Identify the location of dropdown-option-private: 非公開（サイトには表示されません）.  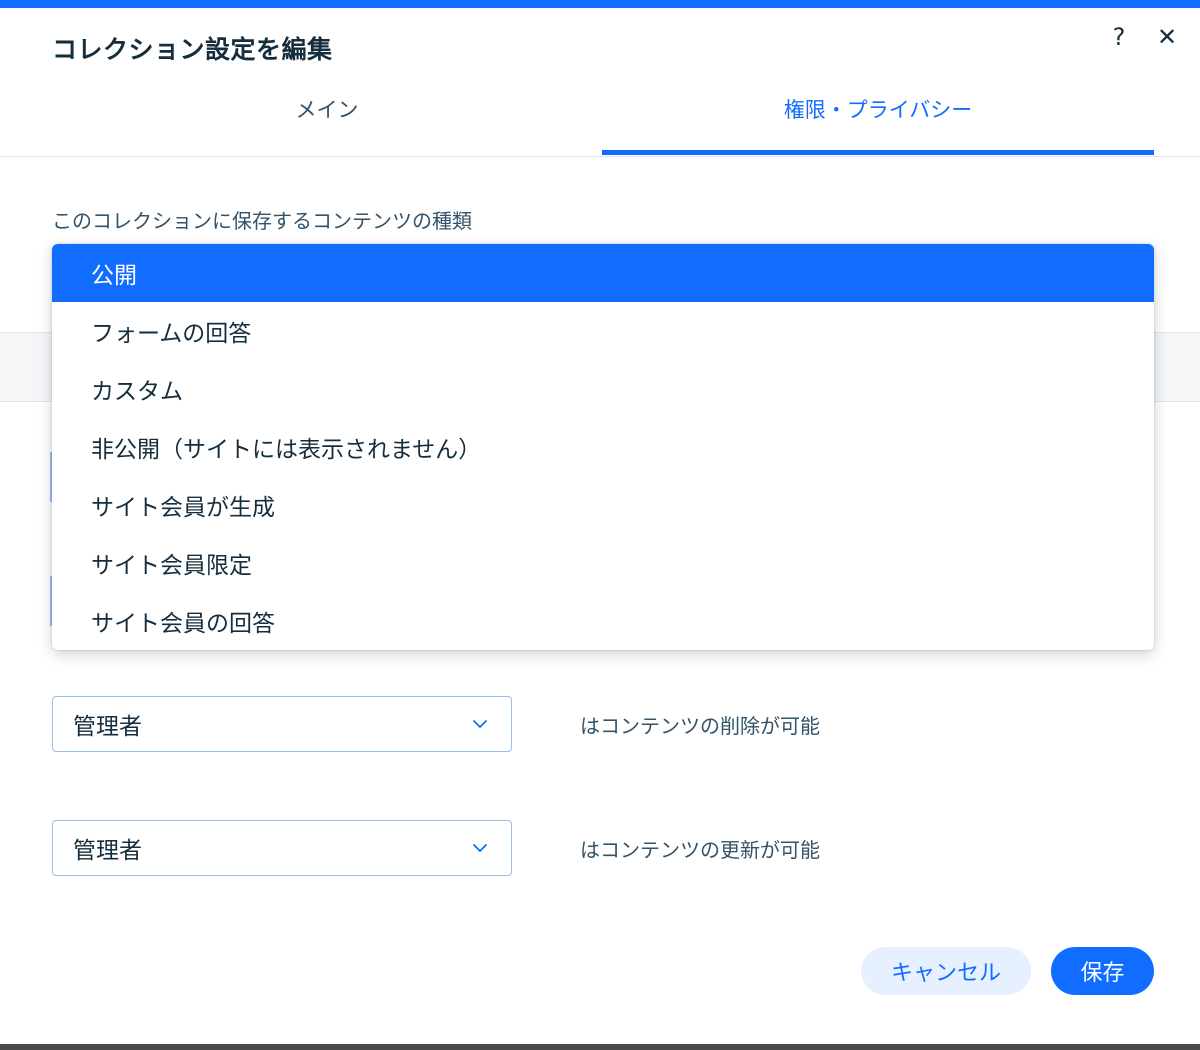
(603, 447).